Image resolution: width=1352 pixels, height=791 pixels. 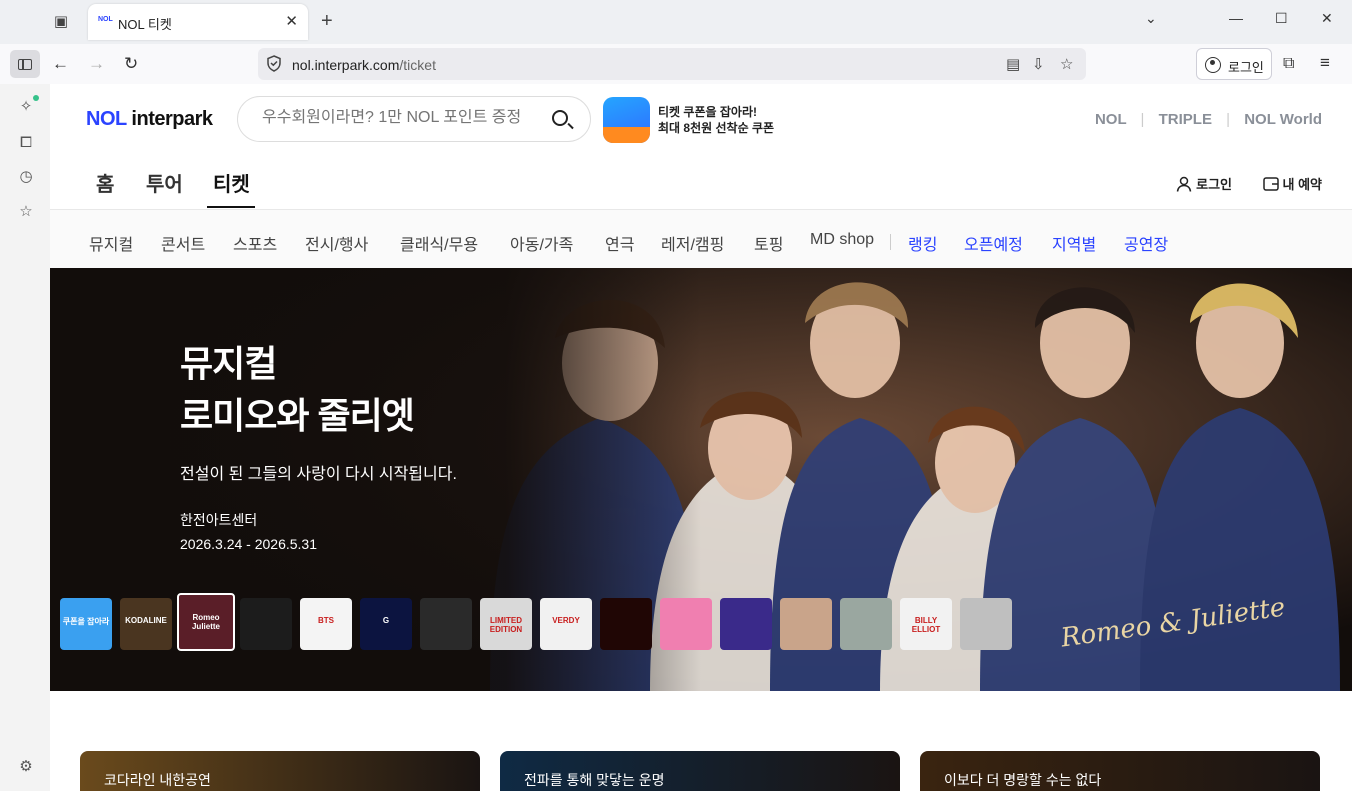 What do you see at coordinates (922, 243) in the screenshot?
I see `category-ranking: 랭킹` at bounding box center [922, 243].